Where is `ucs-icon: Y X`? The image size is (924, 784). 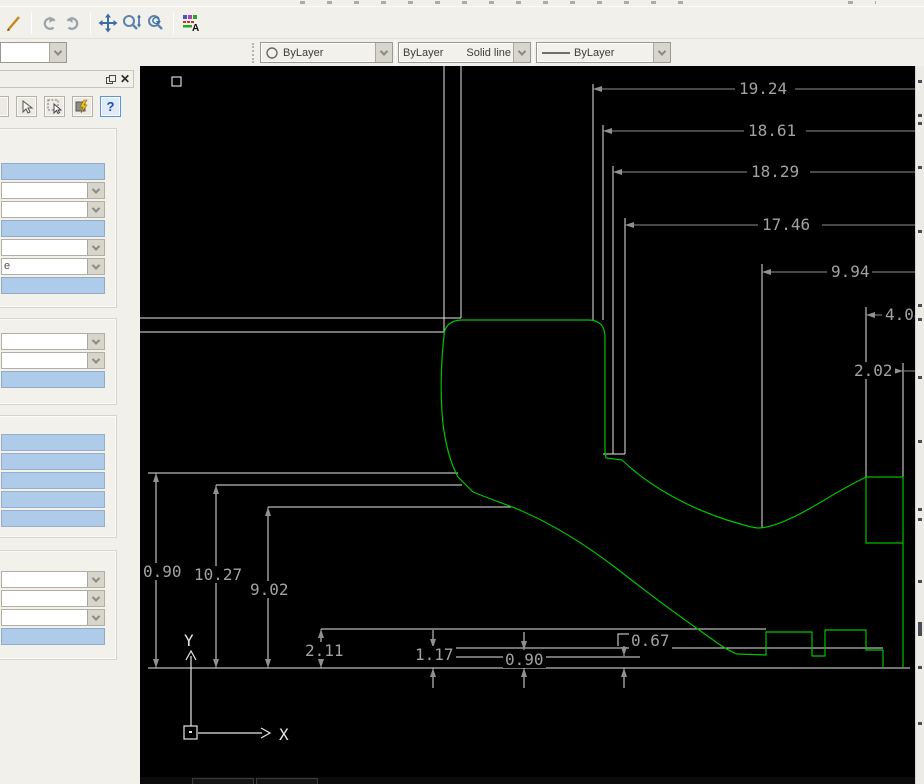 ucs-icon: Y X is located at coordinates (236, 687).